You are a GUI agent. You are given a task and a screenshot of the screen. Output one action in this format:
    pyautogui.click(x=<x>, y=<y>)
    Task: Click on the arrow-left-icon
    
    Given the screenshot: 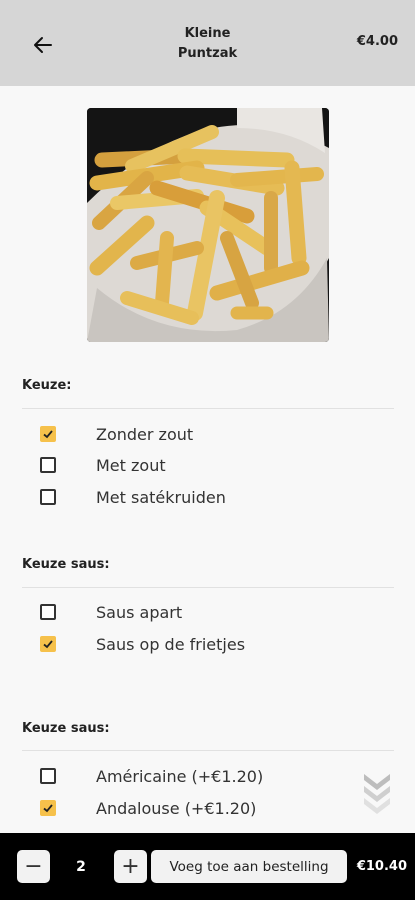 What is the action you would take?
    pyautogui.click(x=43, y=45)
    